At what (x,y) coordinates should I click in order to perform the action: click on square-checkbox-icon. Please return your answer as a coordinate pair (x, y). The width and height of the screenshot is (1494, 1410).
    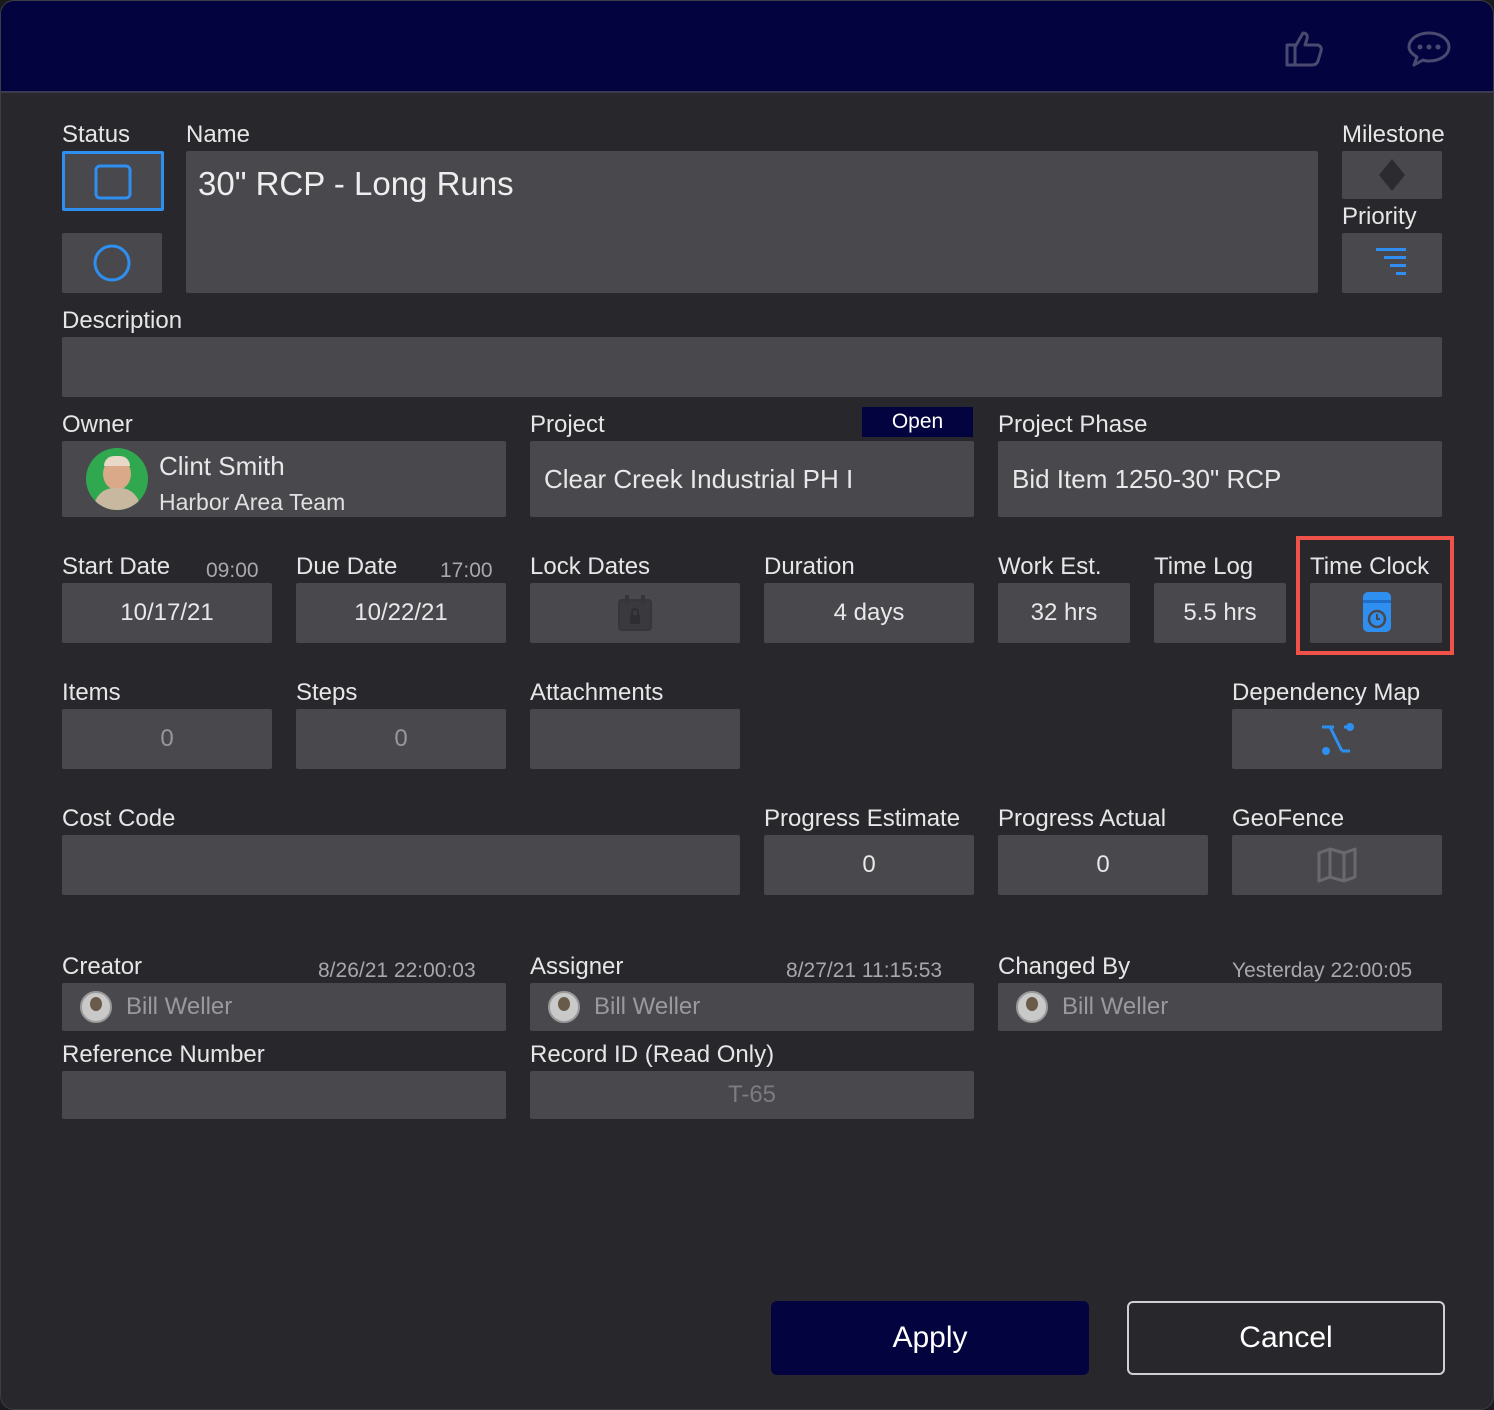
    Looking at the image, I should click on (113, 182).